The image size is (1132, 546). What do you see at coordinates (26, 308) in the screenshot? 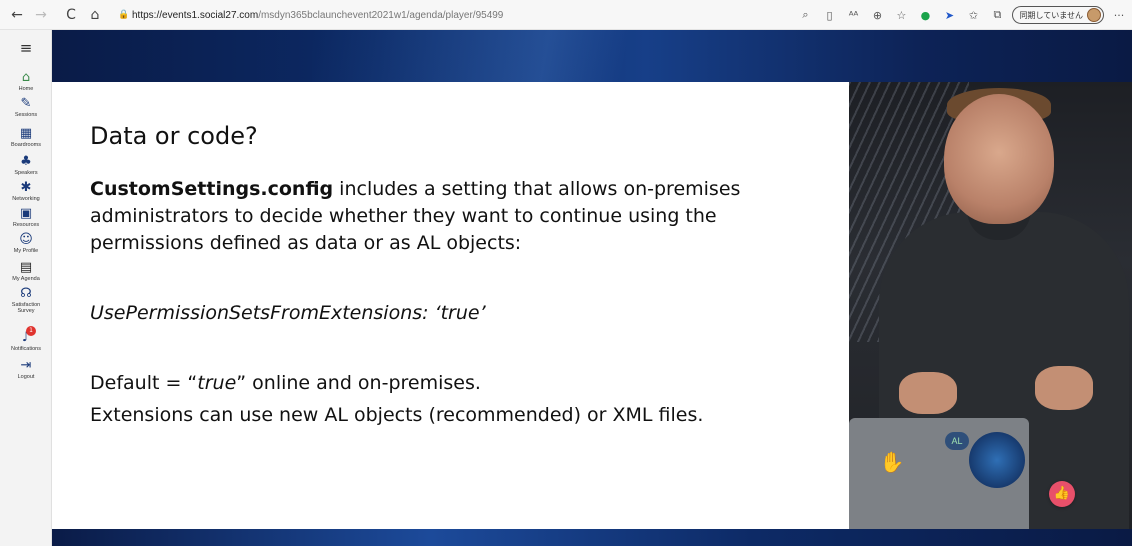
I see `sidebar-item-label: Satisfaction Survey` at bounding box center [26, 308].